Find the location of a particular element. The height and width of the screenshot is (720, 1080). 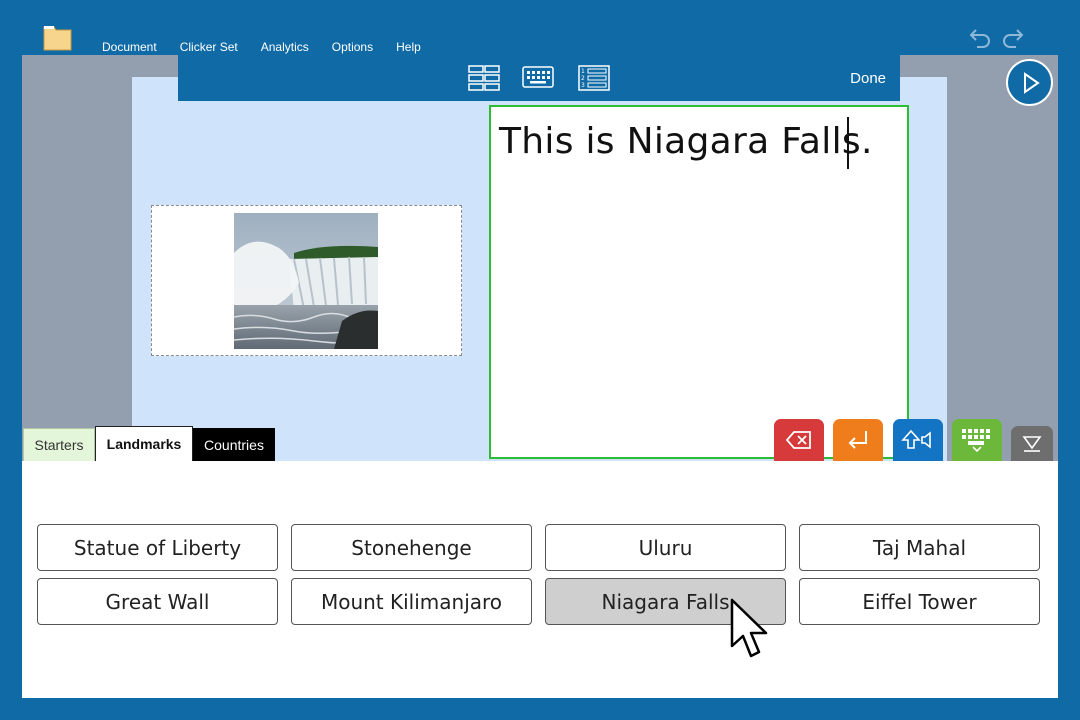

grid-layout-icon is located at coordinates (484, 78).